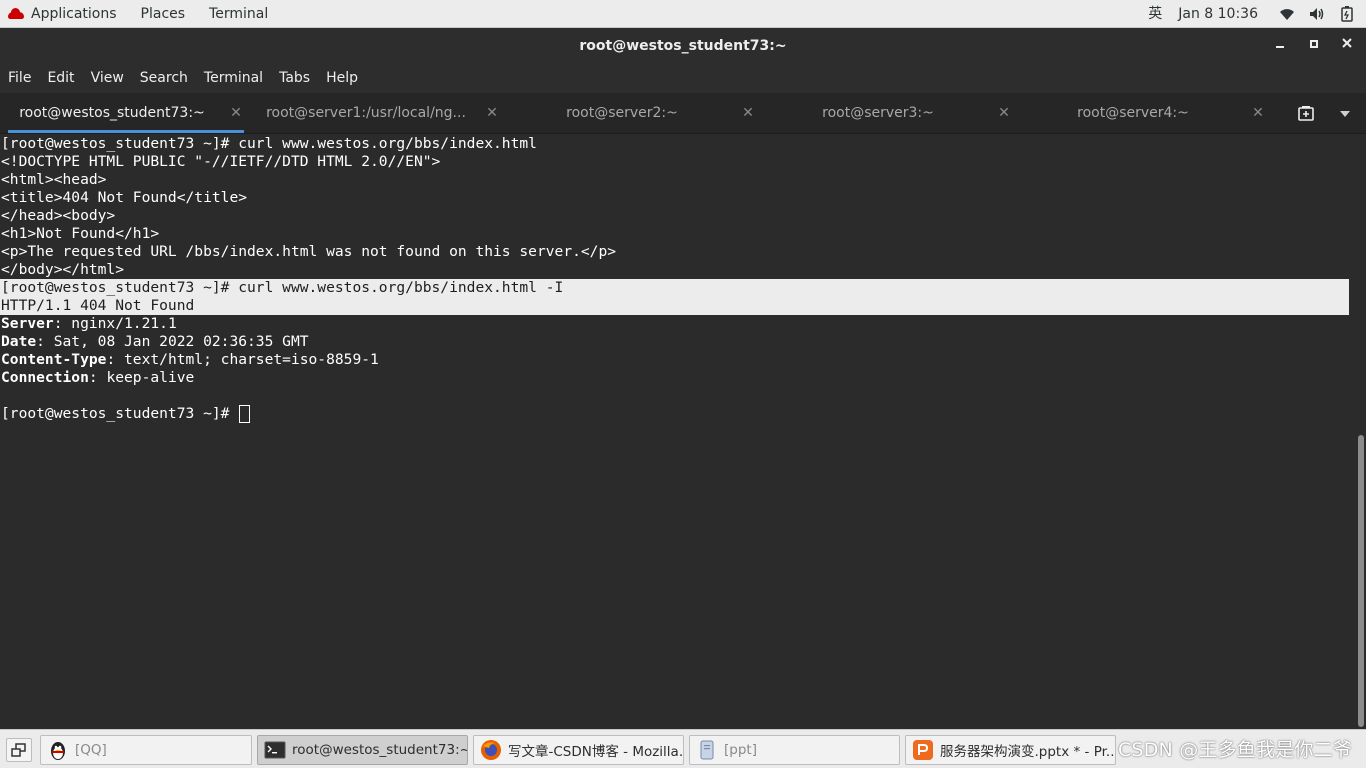  I want to click on wifi-icon, so click(1287, 14).